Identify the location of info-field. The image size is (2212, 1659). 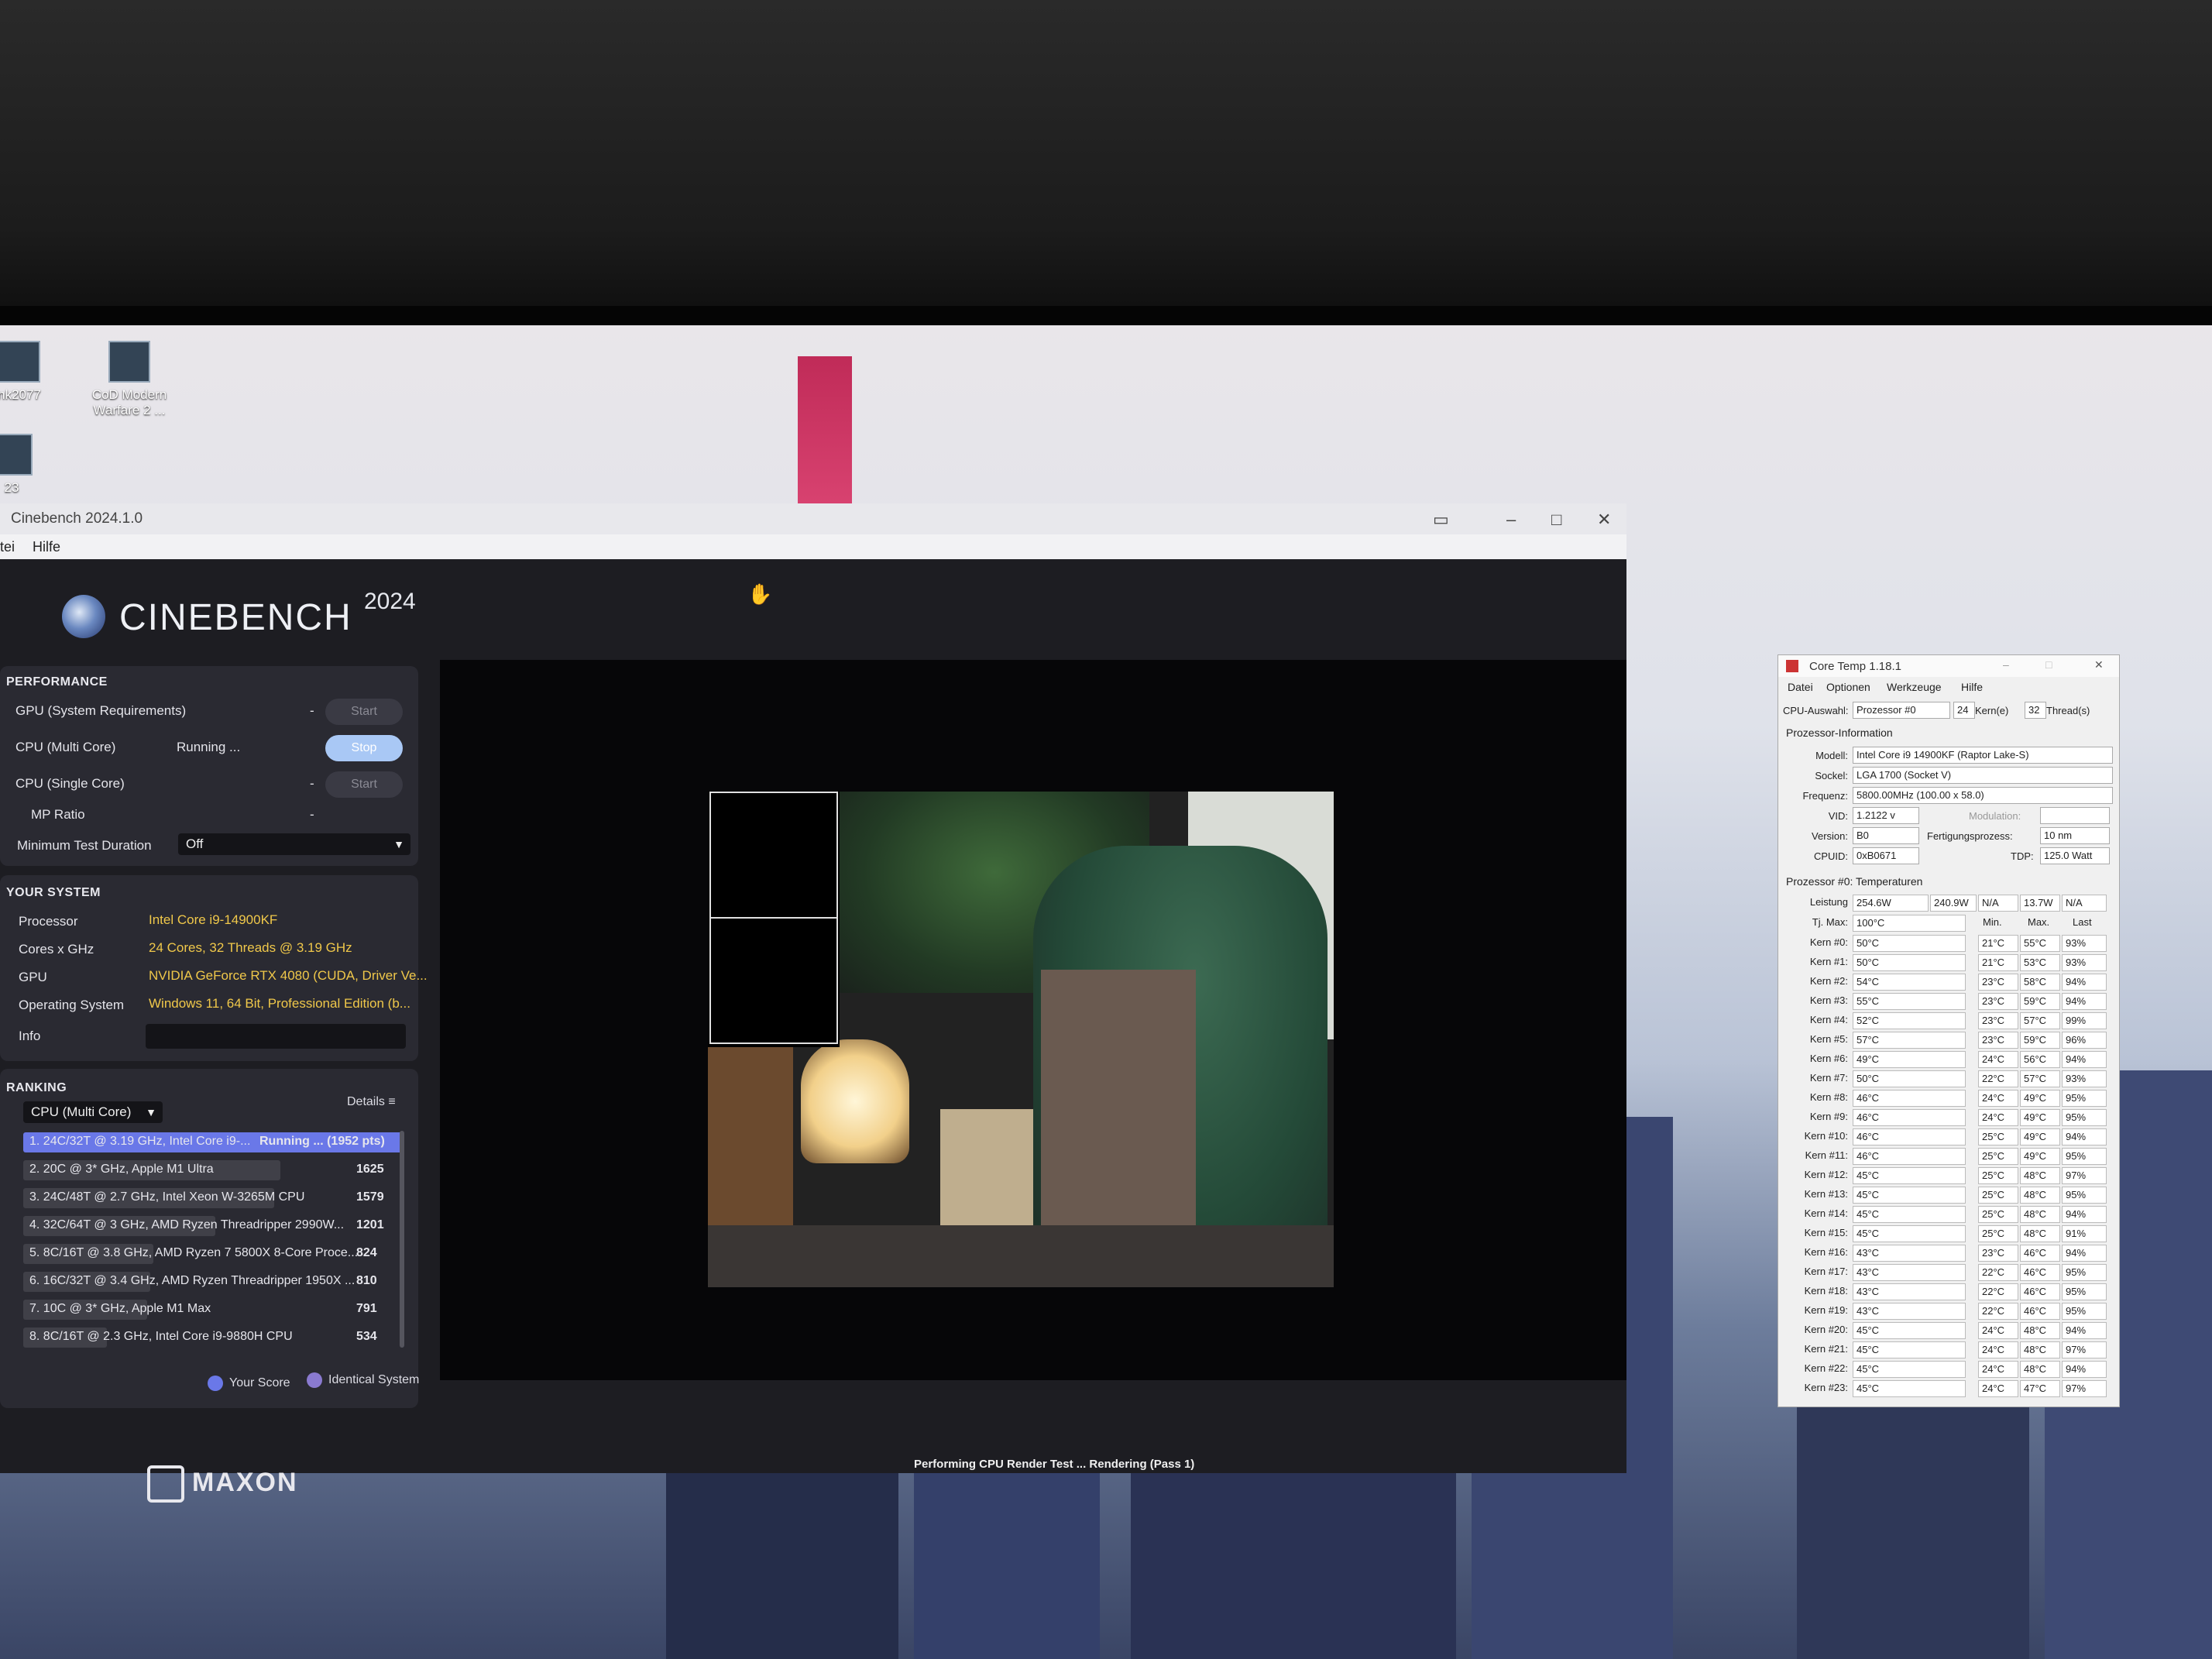
(276, 1036).